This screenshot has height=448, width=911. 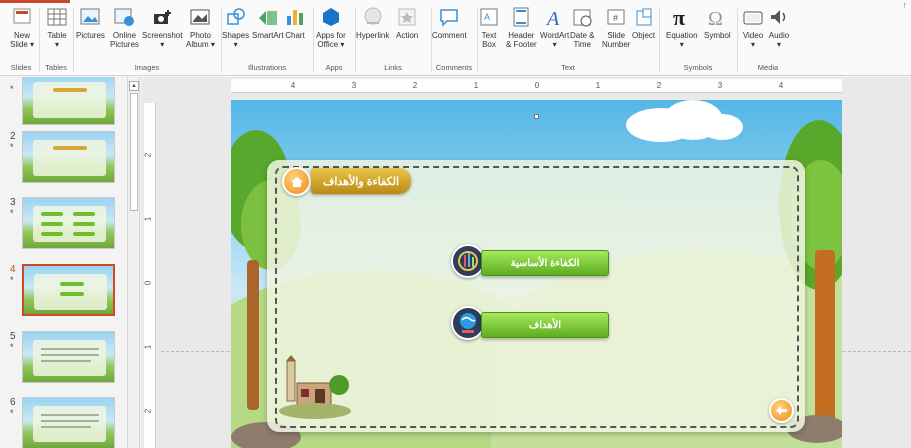 I want to click on ribbon-button-label: Hyperlink, so click(x=373, y=35).